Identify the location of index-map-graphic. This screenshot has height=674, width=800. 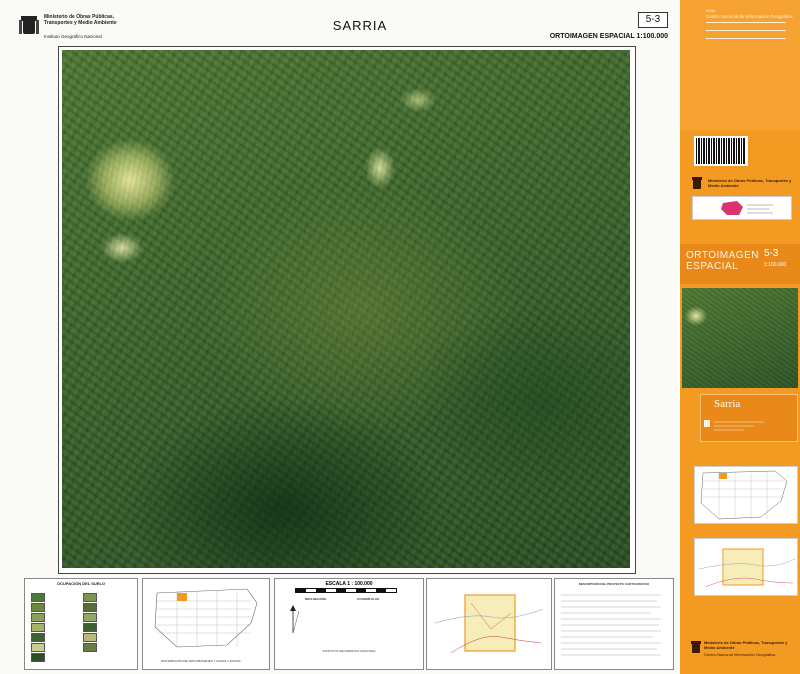
(206, 618).